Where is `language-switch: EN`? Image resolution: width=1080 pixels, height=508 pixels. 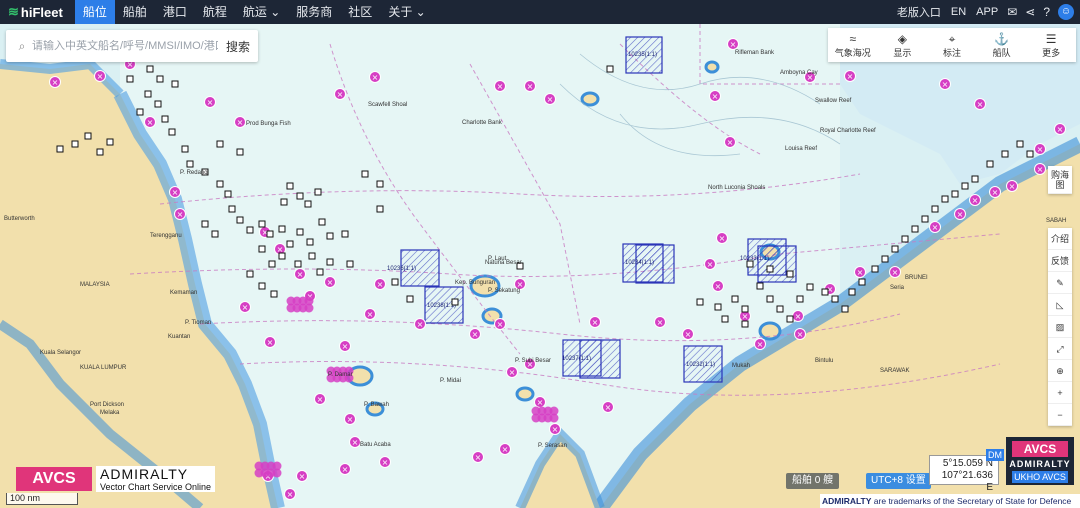
language-switch: EN is located at coordinates (958, 12).